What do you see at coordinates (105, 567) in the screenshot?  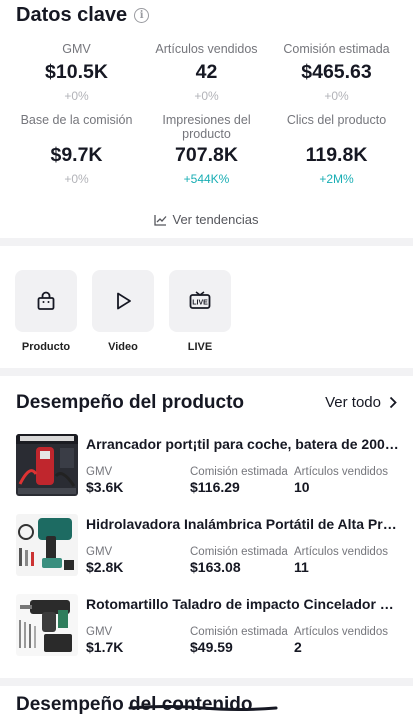 I see `stat-value: $2.8K` at bounding box center [105, 567].